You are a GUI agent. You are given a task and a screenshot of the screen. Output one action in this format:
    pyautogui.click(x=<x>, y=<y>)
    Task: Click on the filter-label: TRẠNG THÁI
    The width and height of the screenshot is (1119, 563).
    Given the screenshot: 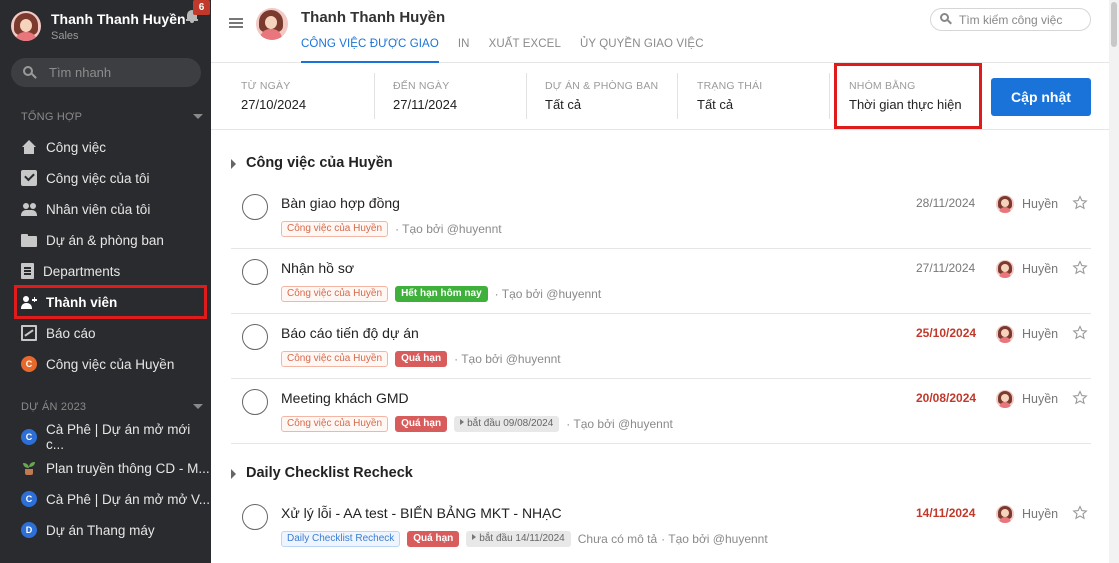 What is the action you would take?
    pyautogui.click(x=730, y=86)
    